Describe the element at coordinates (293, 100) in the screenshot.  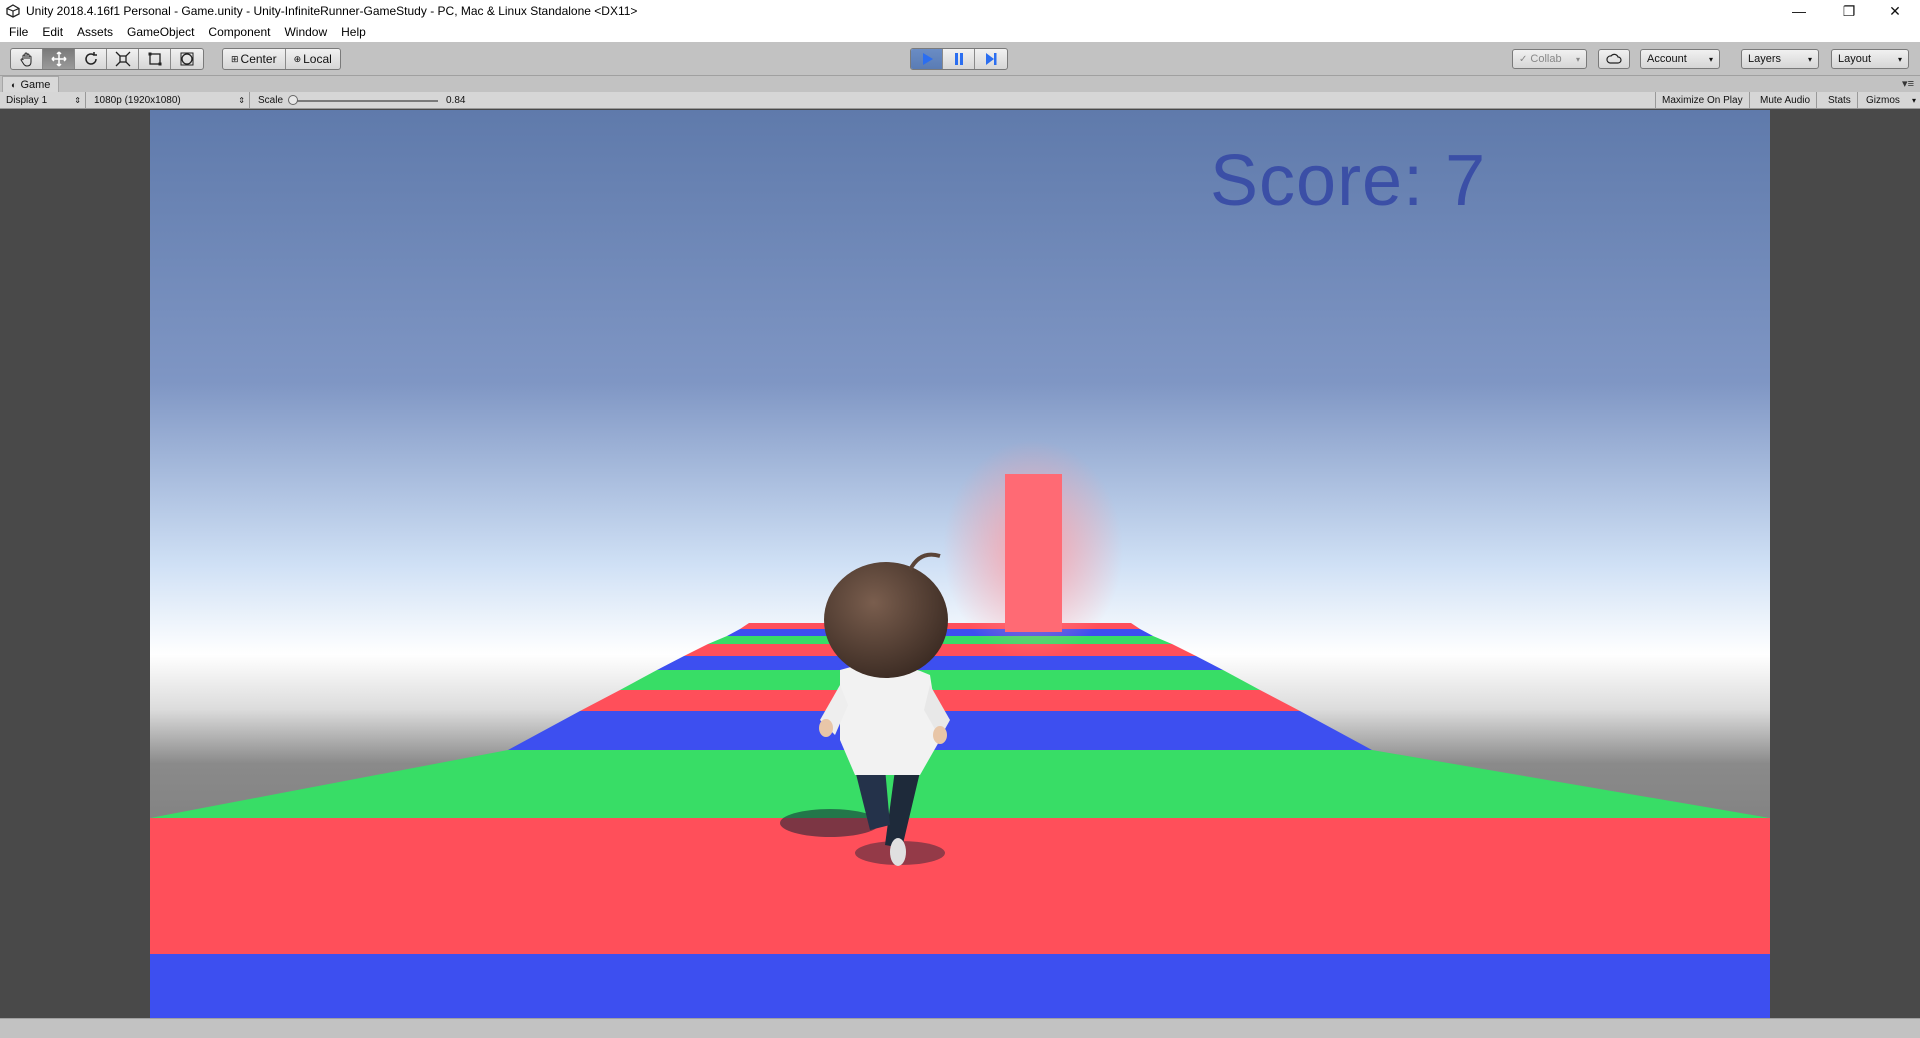
I see `scale-slider-handle` at that location.